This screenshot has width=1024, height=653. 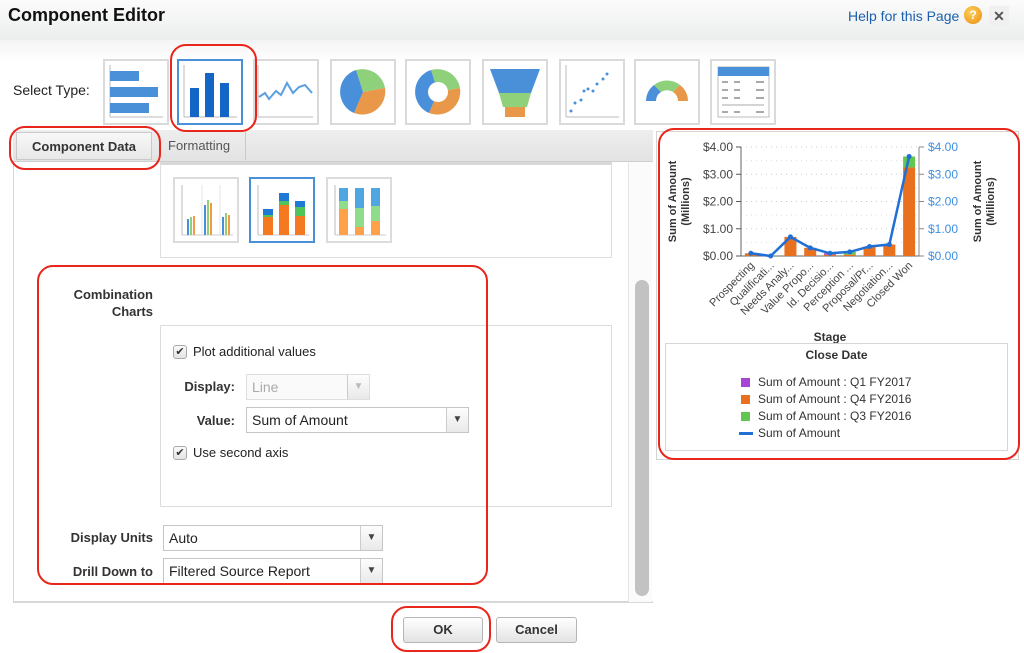 I want to click on funnel-chart-icon, so click(x=515, y=93).